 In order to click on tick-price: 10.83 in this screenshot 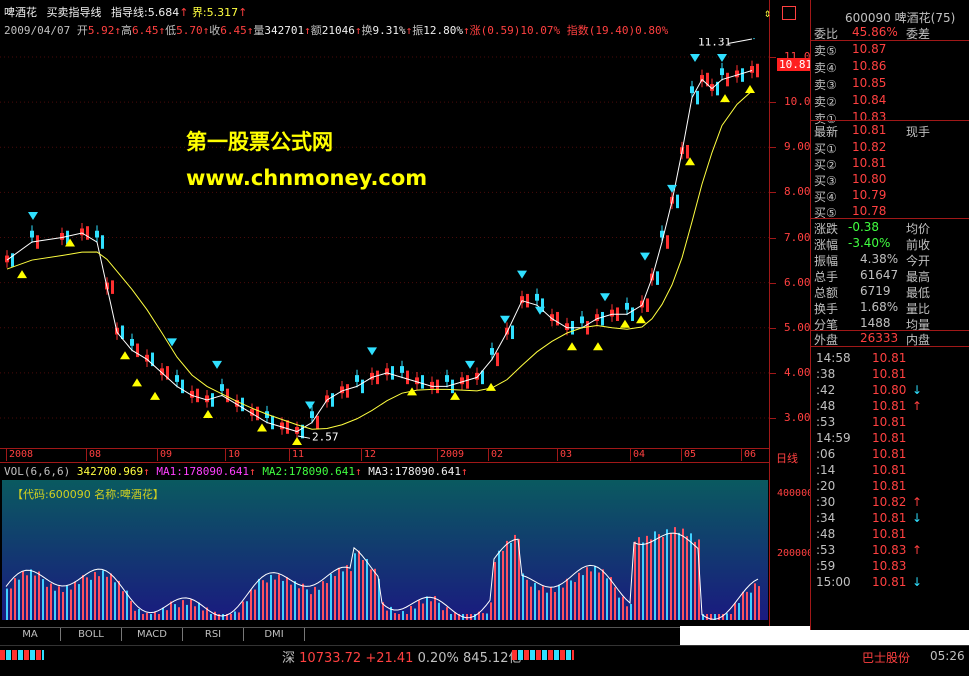, I will do `click(889, 566)`.